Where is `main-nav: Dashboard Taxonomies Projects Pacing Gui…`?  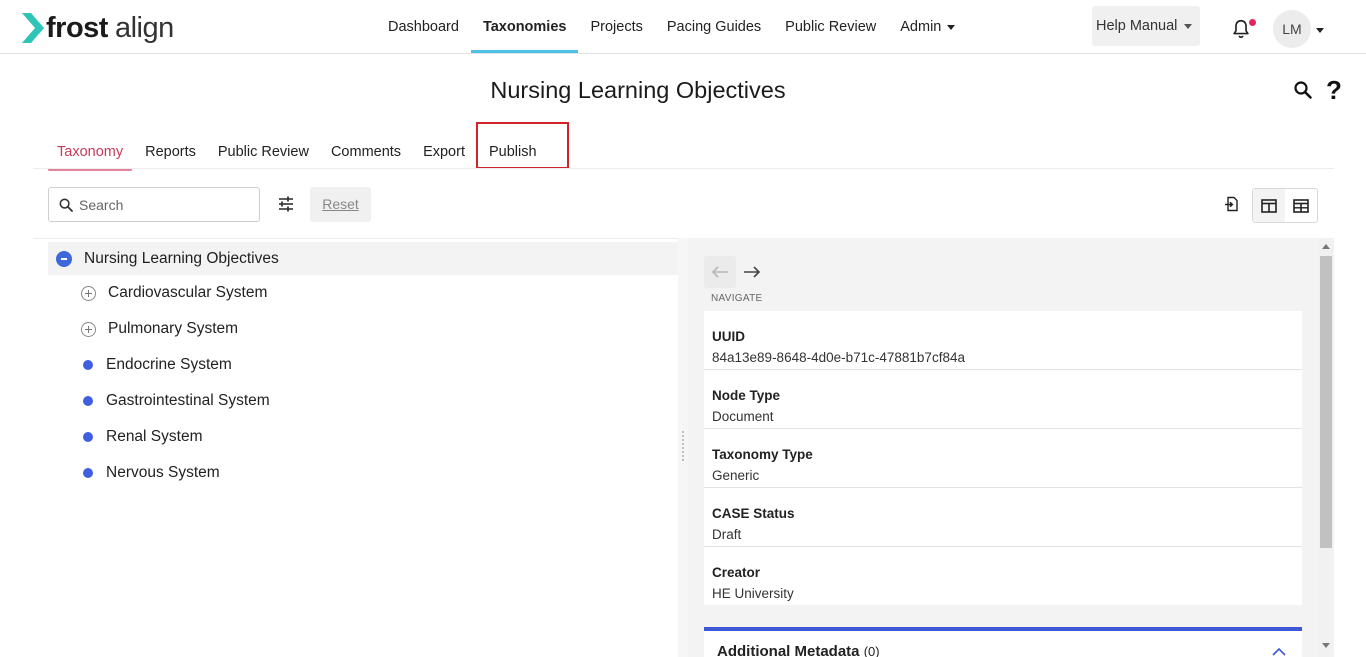 main-nav: Dashboard Taxonomies Projects Pacing Gui… is located at coordinates (671, 26).